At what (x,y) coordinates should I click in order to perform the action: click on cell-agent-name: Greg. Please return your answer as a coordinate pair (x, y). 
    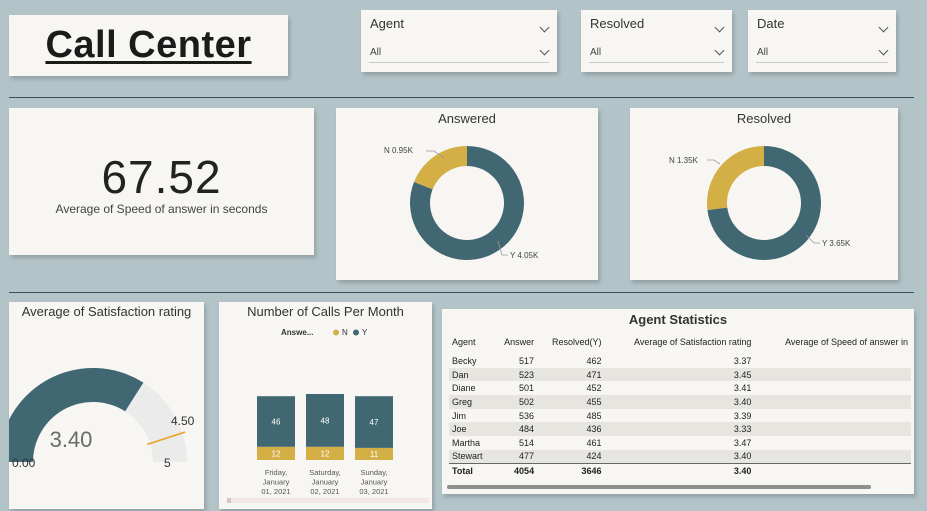
    Looking at the image, I should click on (462, 401).